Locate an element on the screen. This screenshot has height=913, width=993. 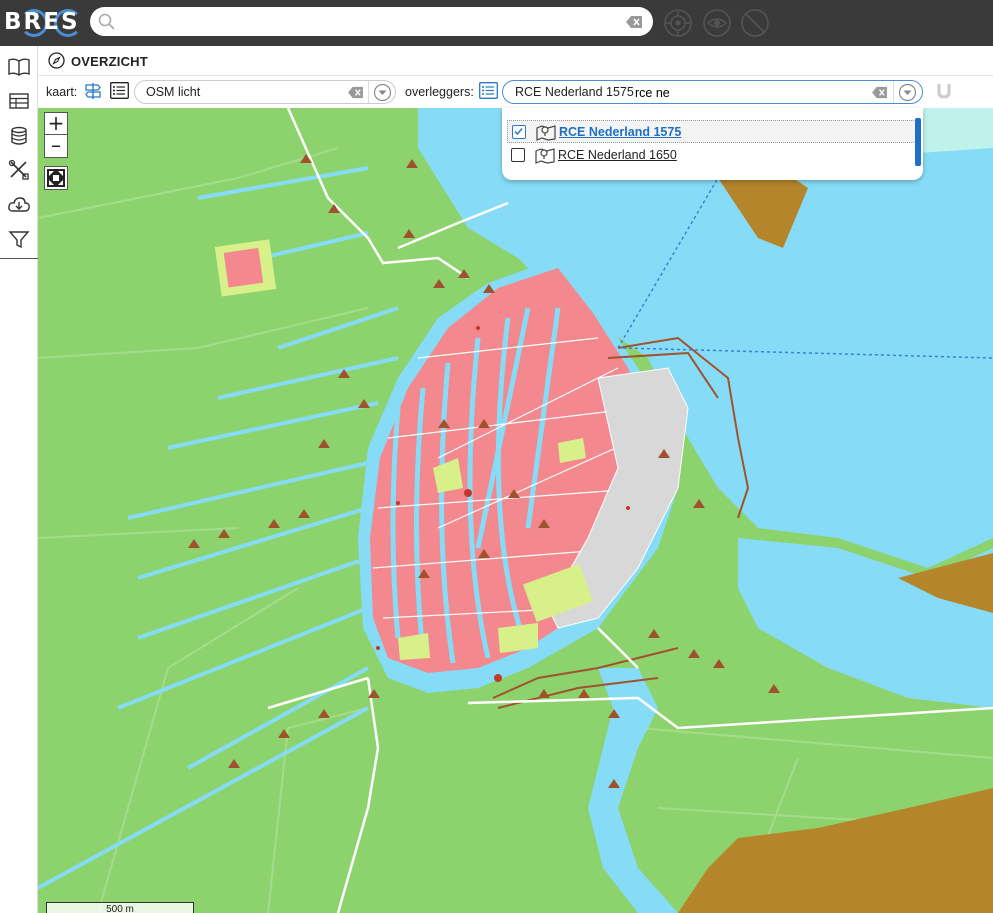
overlay-dropdown: RCE Nederland 1575 RCE Nederland 1650 is located at coordinates (712, 144).